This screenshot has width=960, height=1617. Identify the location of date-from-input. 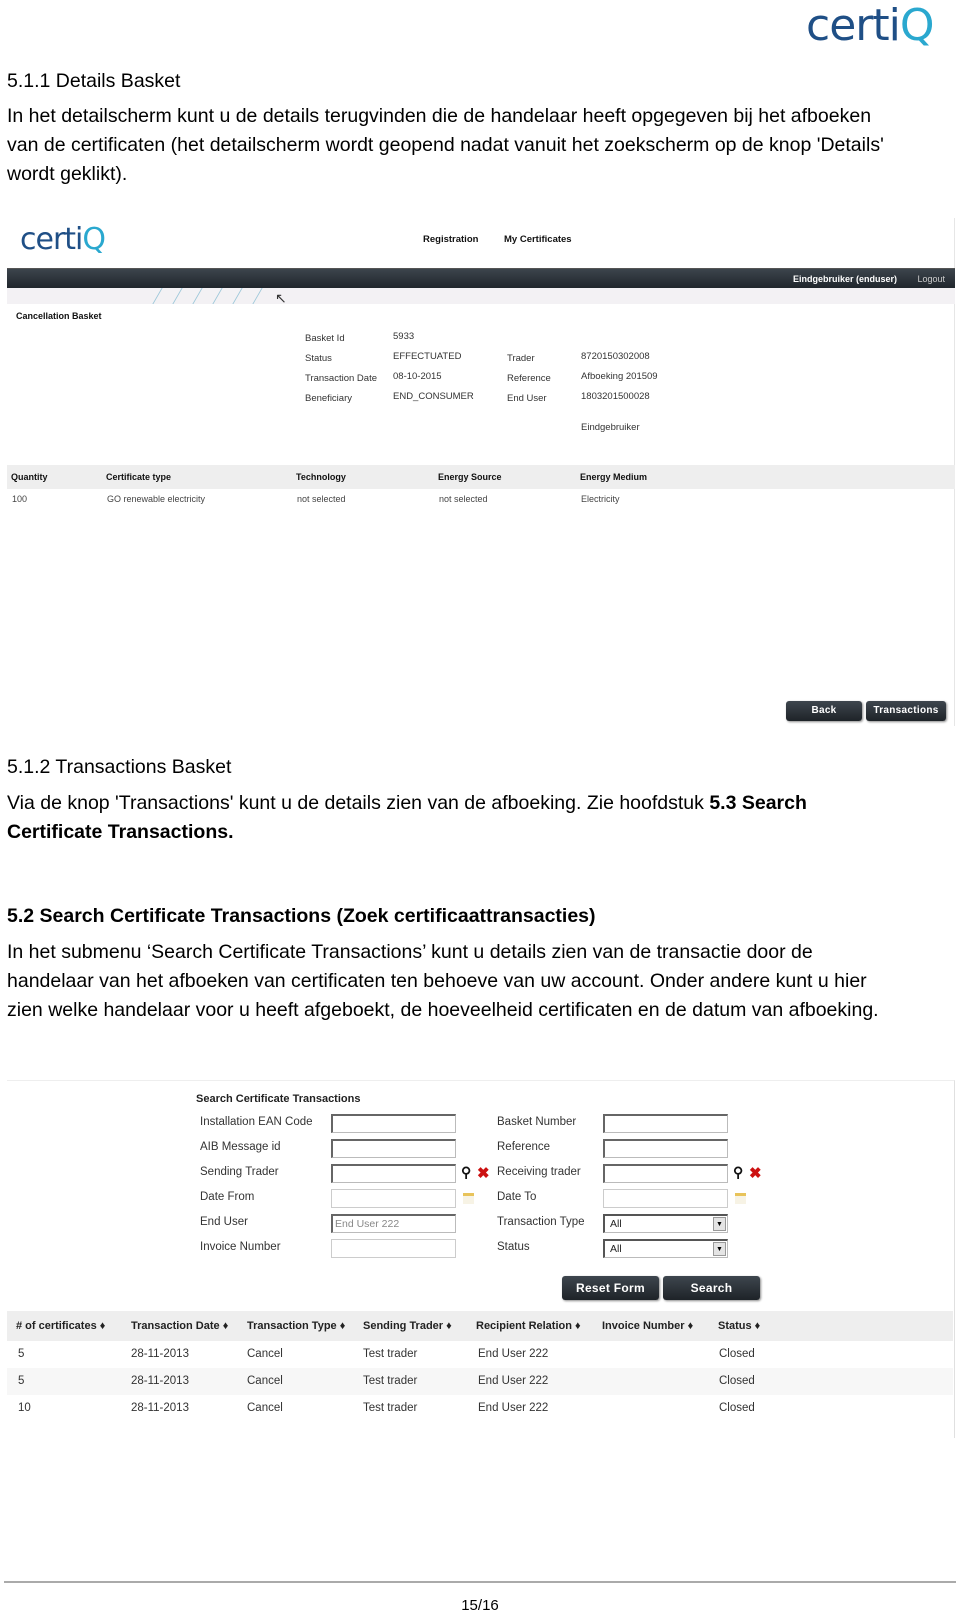
(393, 1198).